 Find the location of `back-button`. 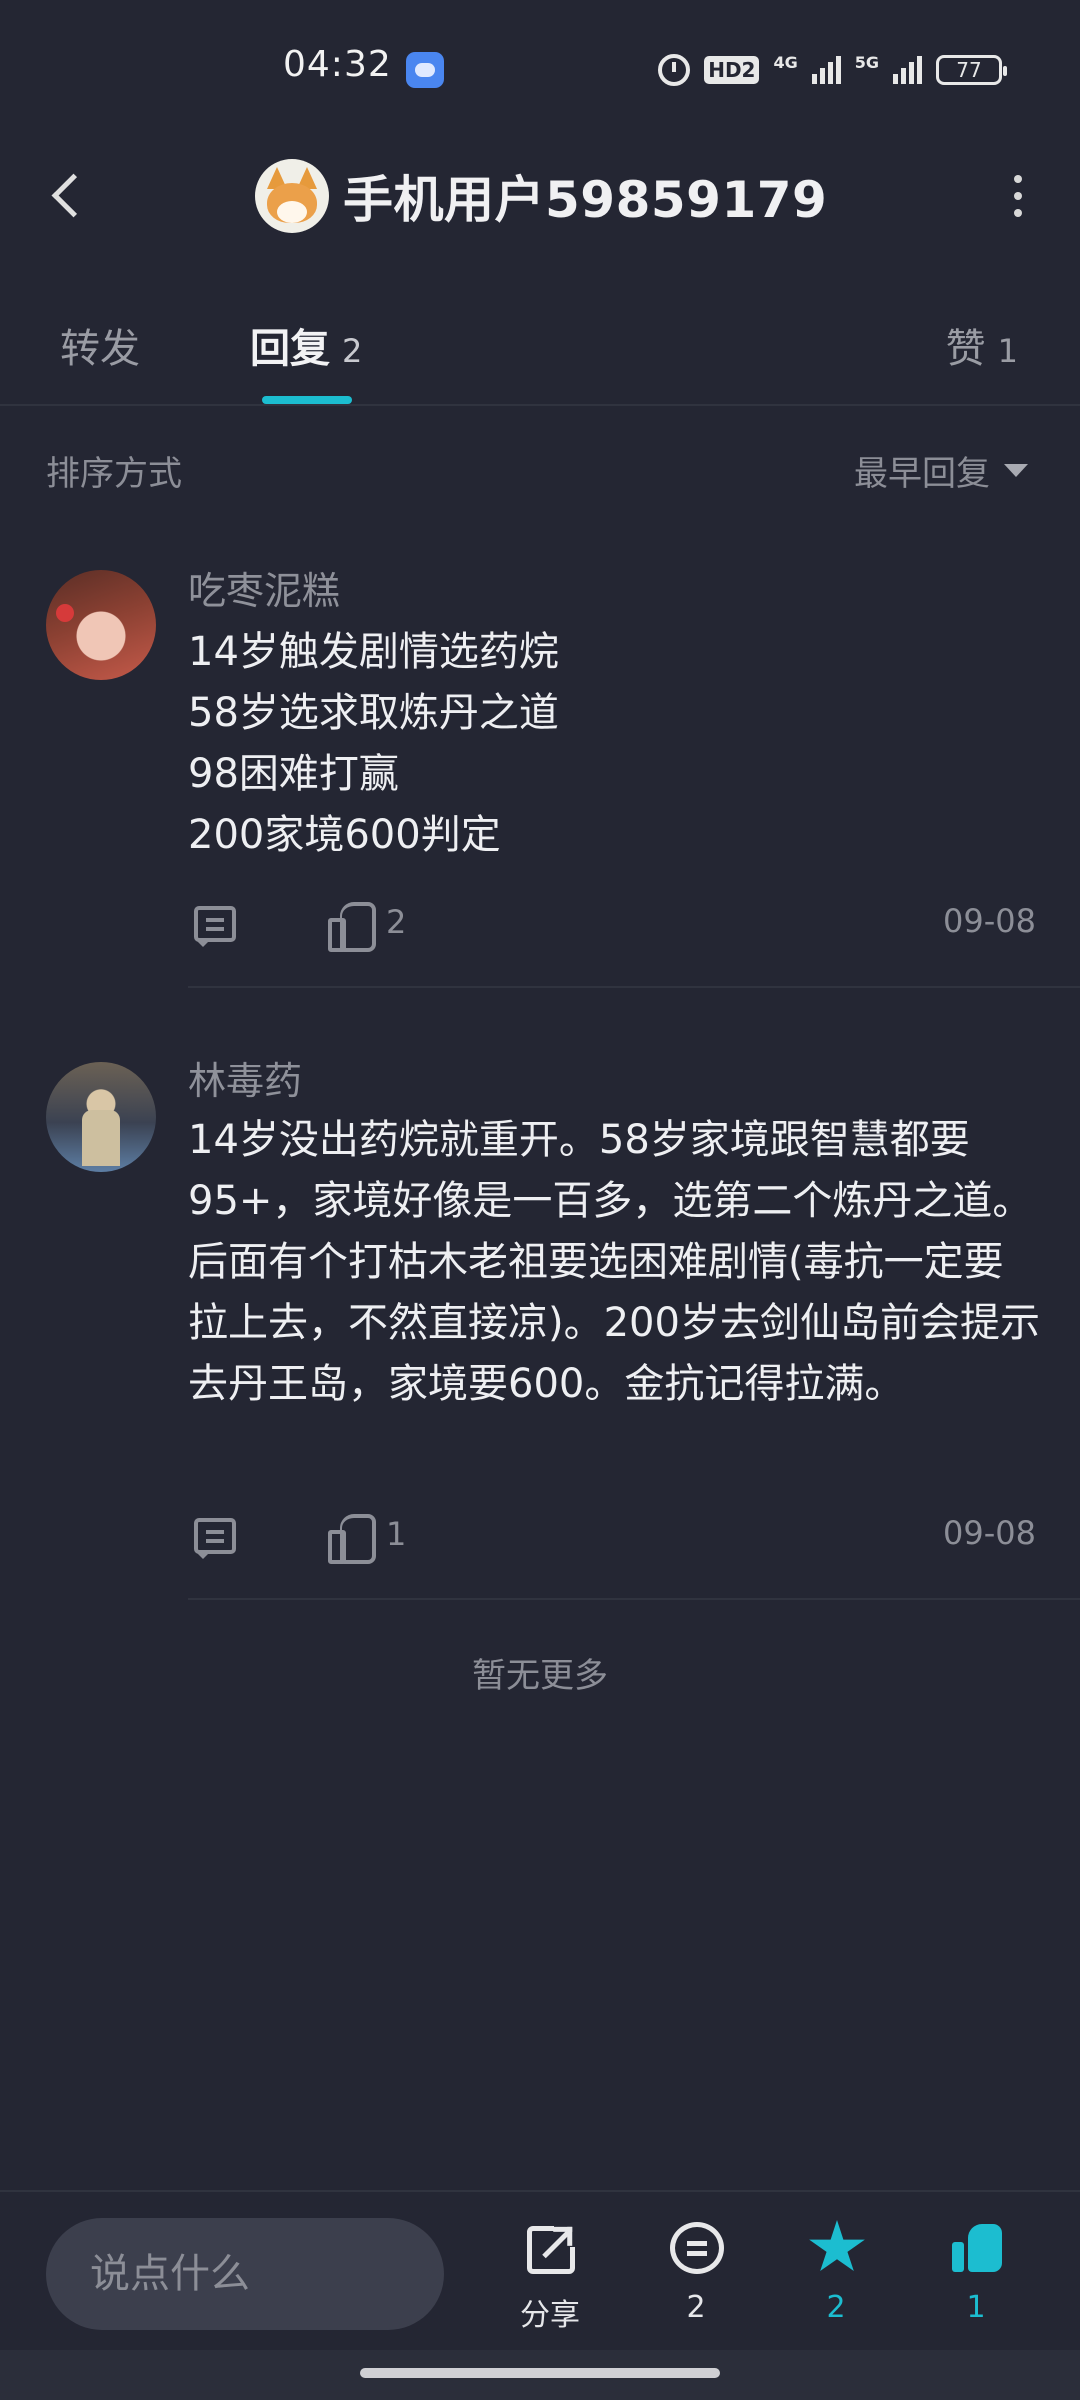

back-button is located at coordinates (68, 196).